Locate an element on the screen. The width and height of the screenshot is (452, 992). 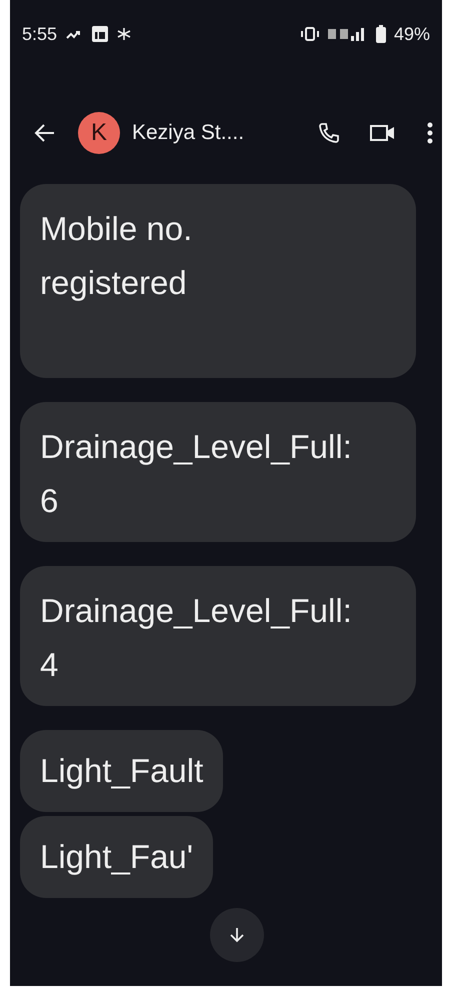
video-call-icon is located at coordinates (383, 133).